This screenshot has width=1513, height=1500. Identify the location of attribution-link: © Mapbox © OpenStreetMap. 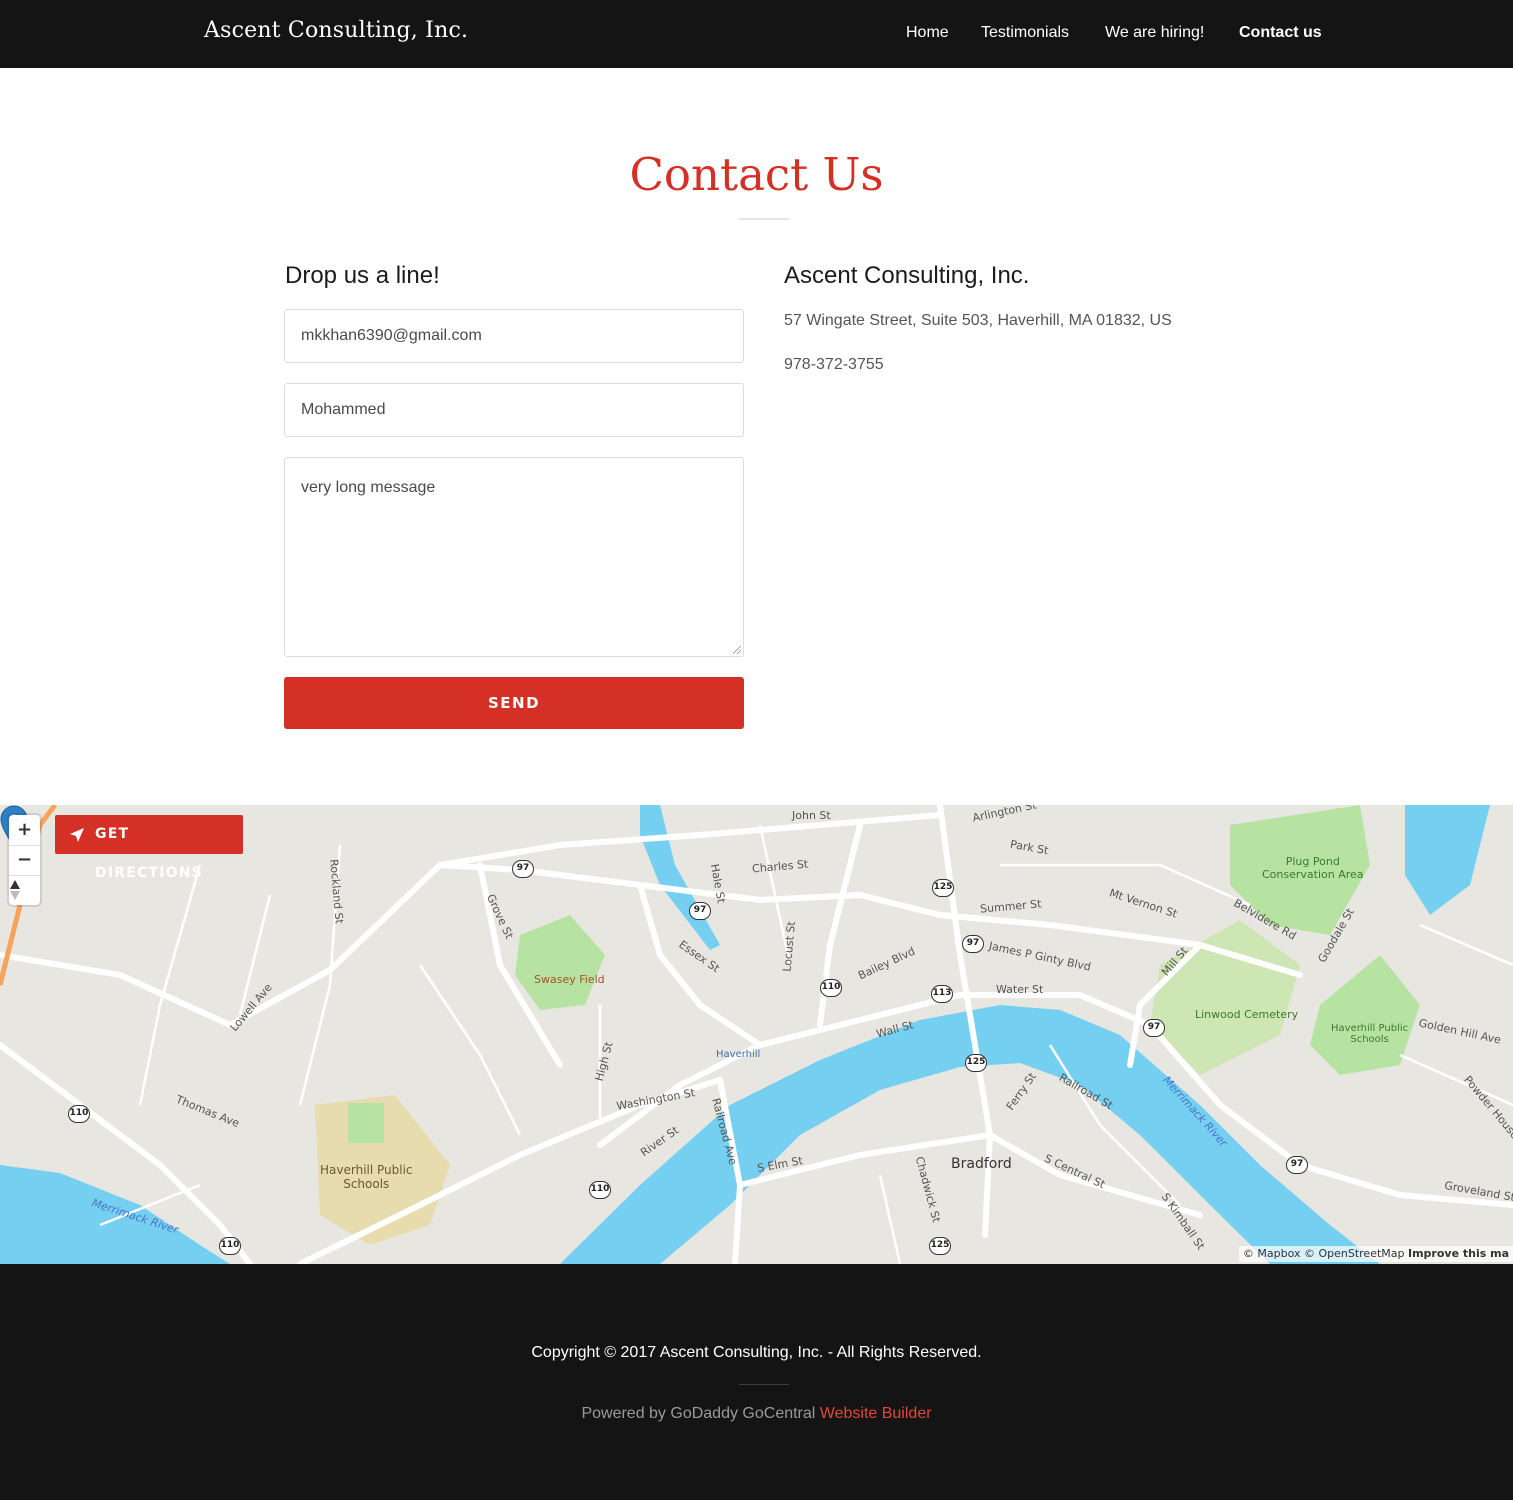
(1324, 1253).